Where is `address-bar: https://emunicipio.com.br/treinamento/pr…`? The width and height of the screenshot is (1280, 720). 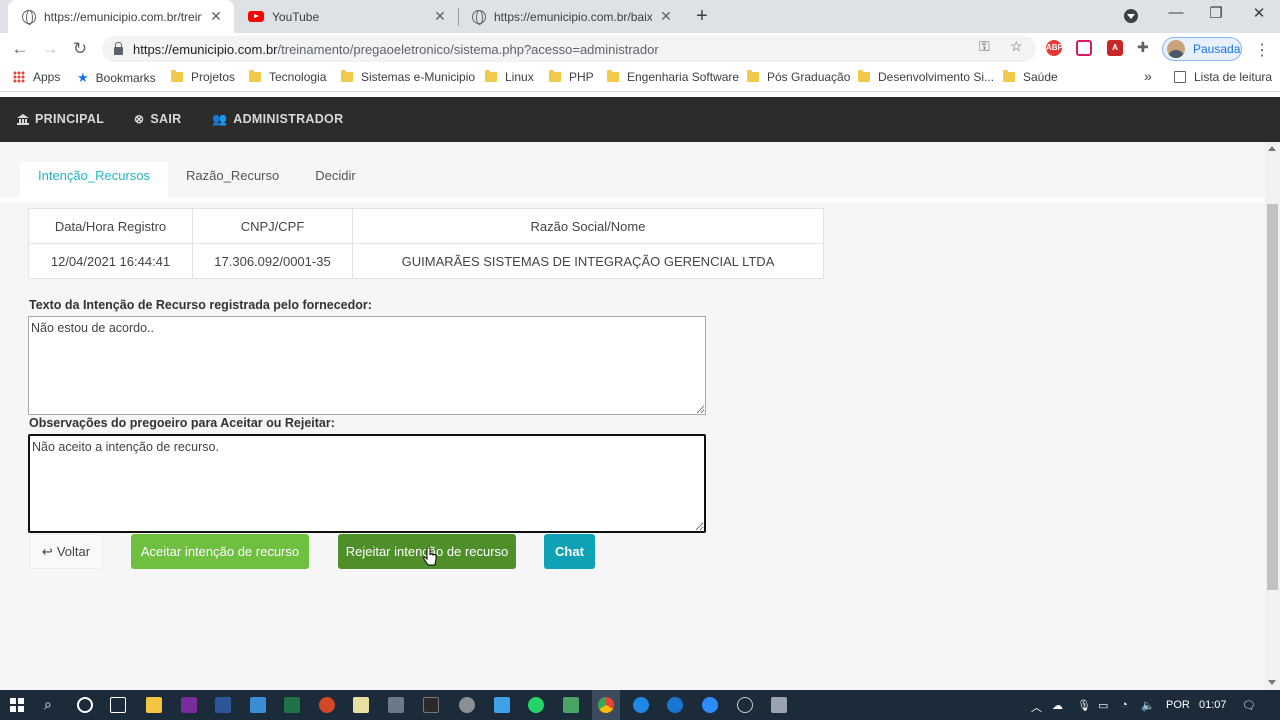
address-bar: https://emunicipio.com.br/treinamento/pr… is located at coordinates (569, 49).